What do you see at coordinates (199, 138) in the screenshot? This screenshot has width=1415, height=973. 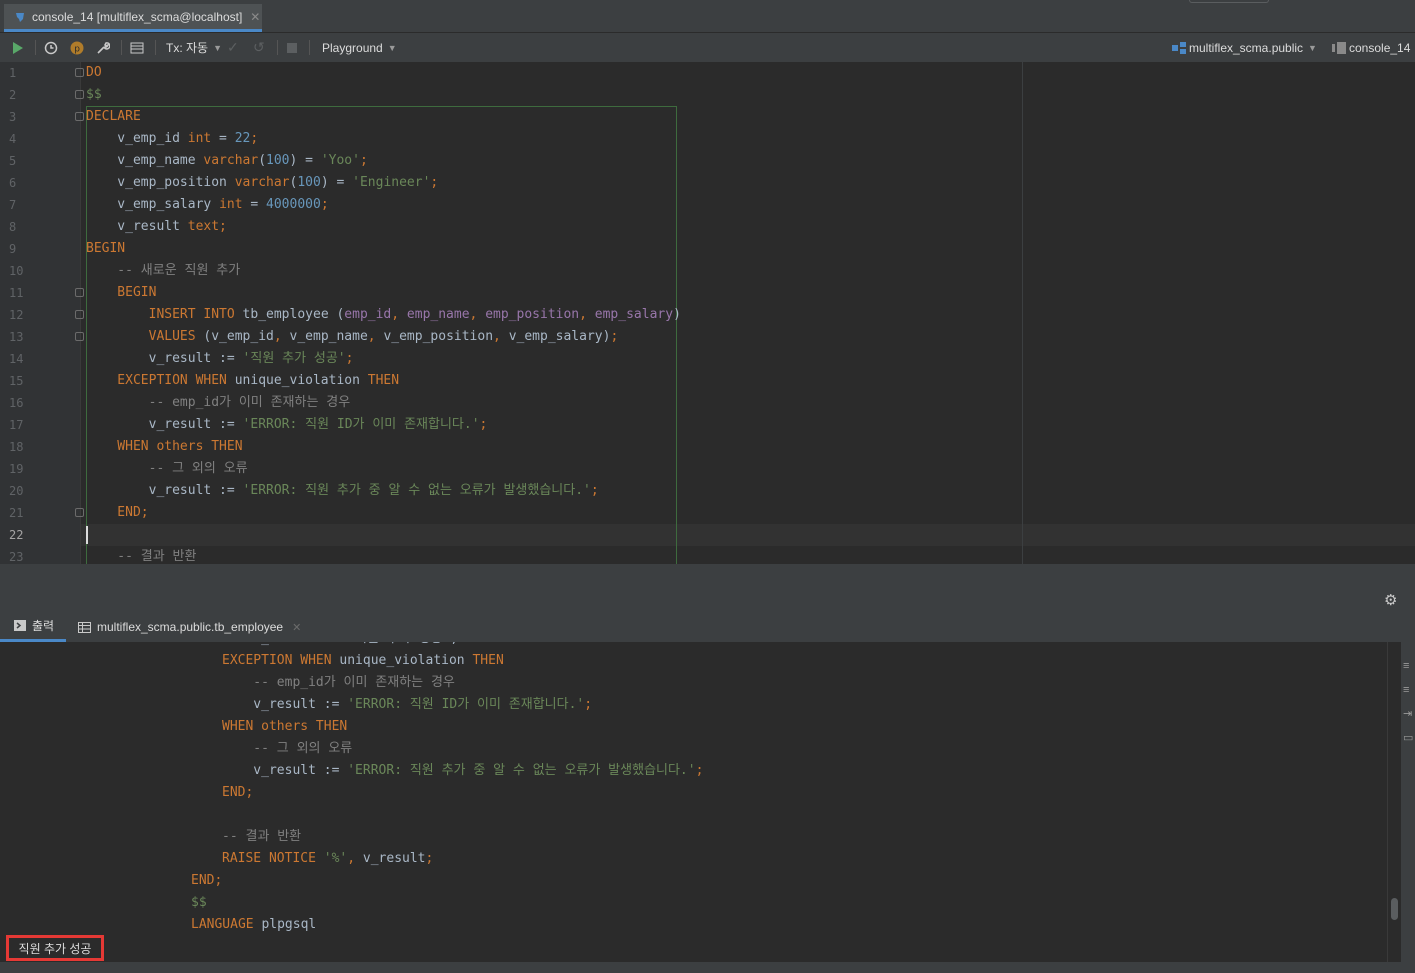 I see `code-token: int` at bounding box center [199, 138].